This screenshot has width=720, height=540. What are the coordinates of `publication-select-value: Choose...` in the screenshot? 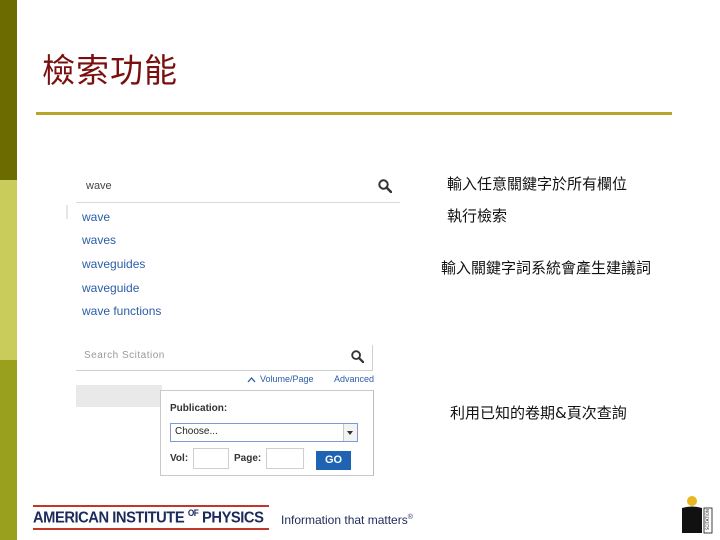 It's located at (196, 431).